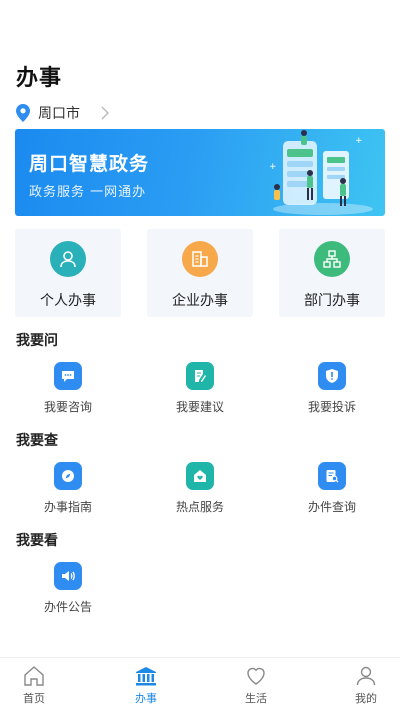 Image resolution: width=400 pixels, height=711 pixels. I want to click on tab-home: 首页, so click(34, 685).